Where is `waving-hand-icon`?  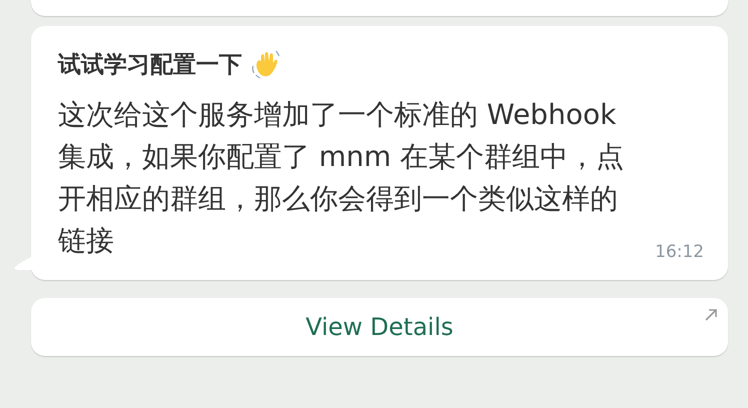 waving-hand-icon is located at coordinates (266, 64).